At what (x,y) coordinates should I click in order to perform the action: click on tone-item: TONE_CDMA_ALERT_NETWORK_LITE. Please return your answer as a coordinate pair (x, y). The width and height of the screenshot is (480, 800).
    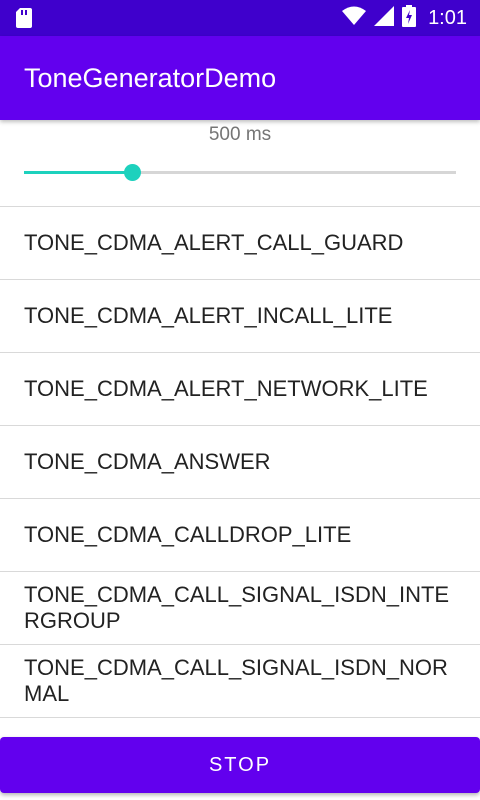
    Looking at the image, I should click on (240, 389).